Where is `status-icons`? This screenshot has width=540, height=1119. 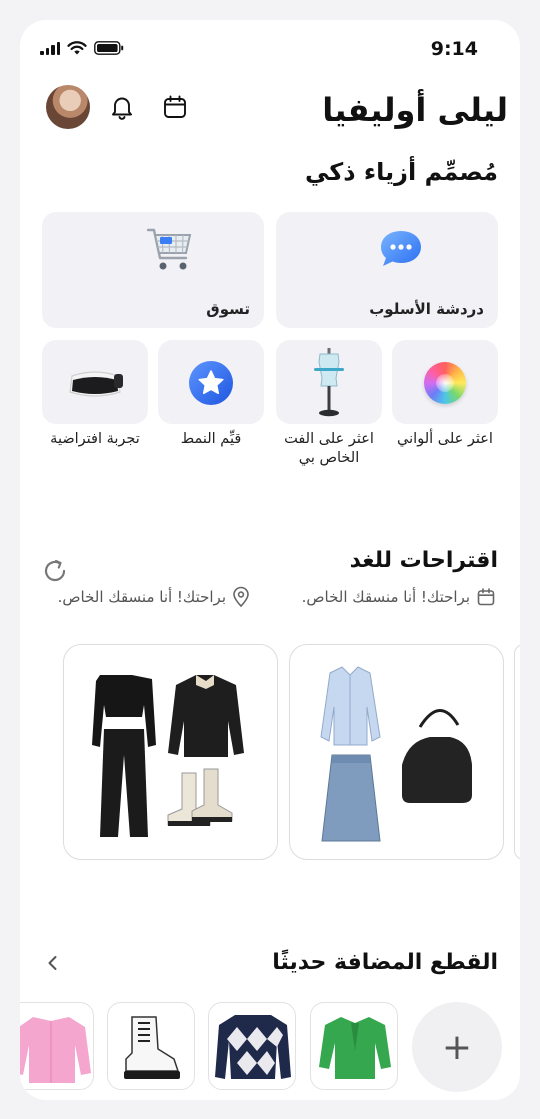
status-icons is located at coordinates (82, 48).